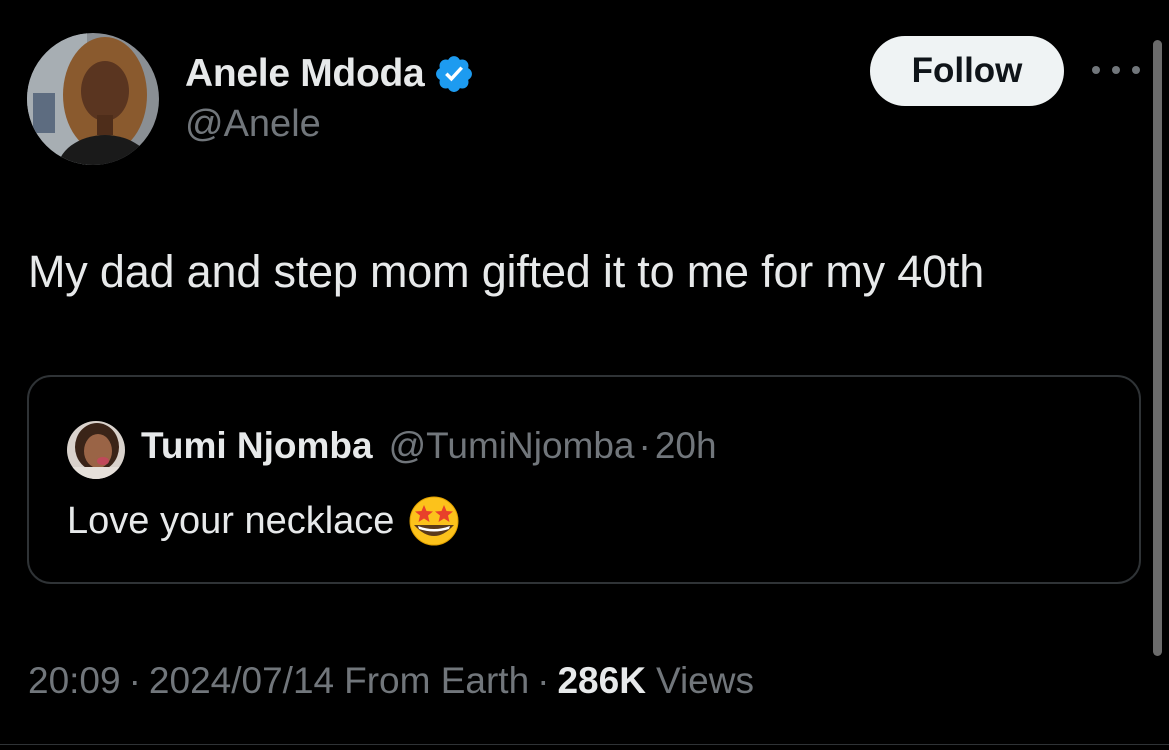 This screenshot has width=1169, height=750. What do you see at coordinates (967, 71) in the screenshot?
I see `follow-button: Follow` at bounding box center [967, 71].